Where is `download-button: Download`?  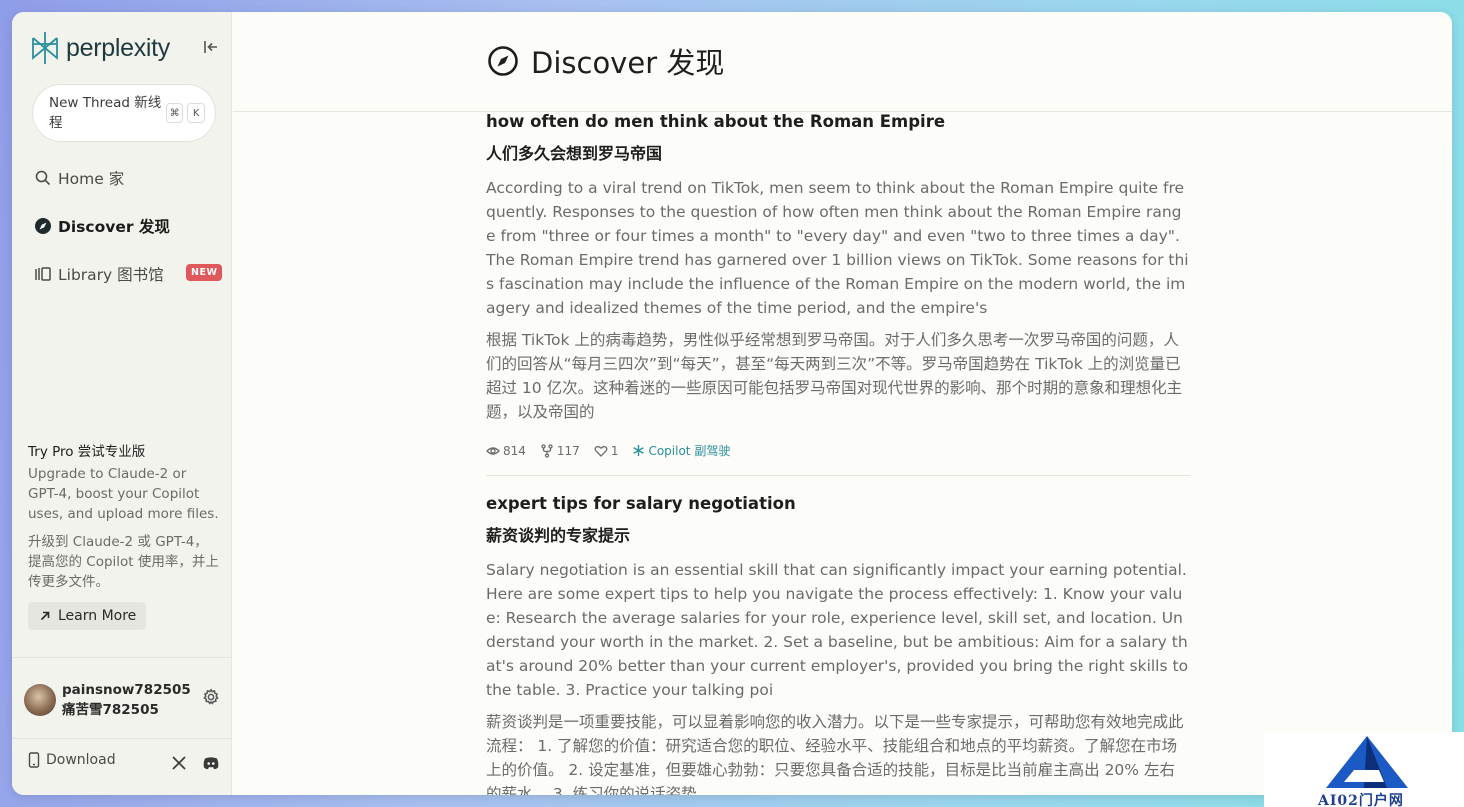 download-button: Download is located at coordinates (72, 760).